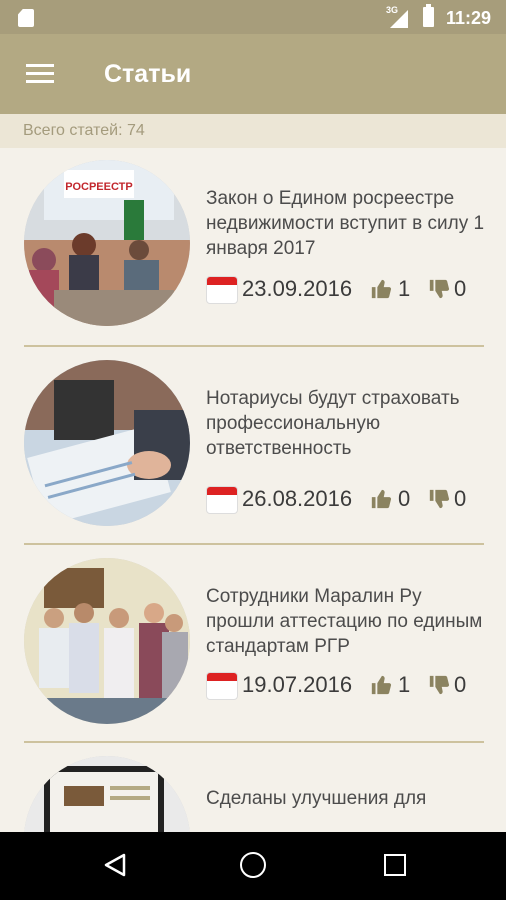 This screenshot has width=506, height=900. What do you see at coordinates (148, 74) in the screenshot?
I see `page-title: Статьи` at bounding box center [148, 74].